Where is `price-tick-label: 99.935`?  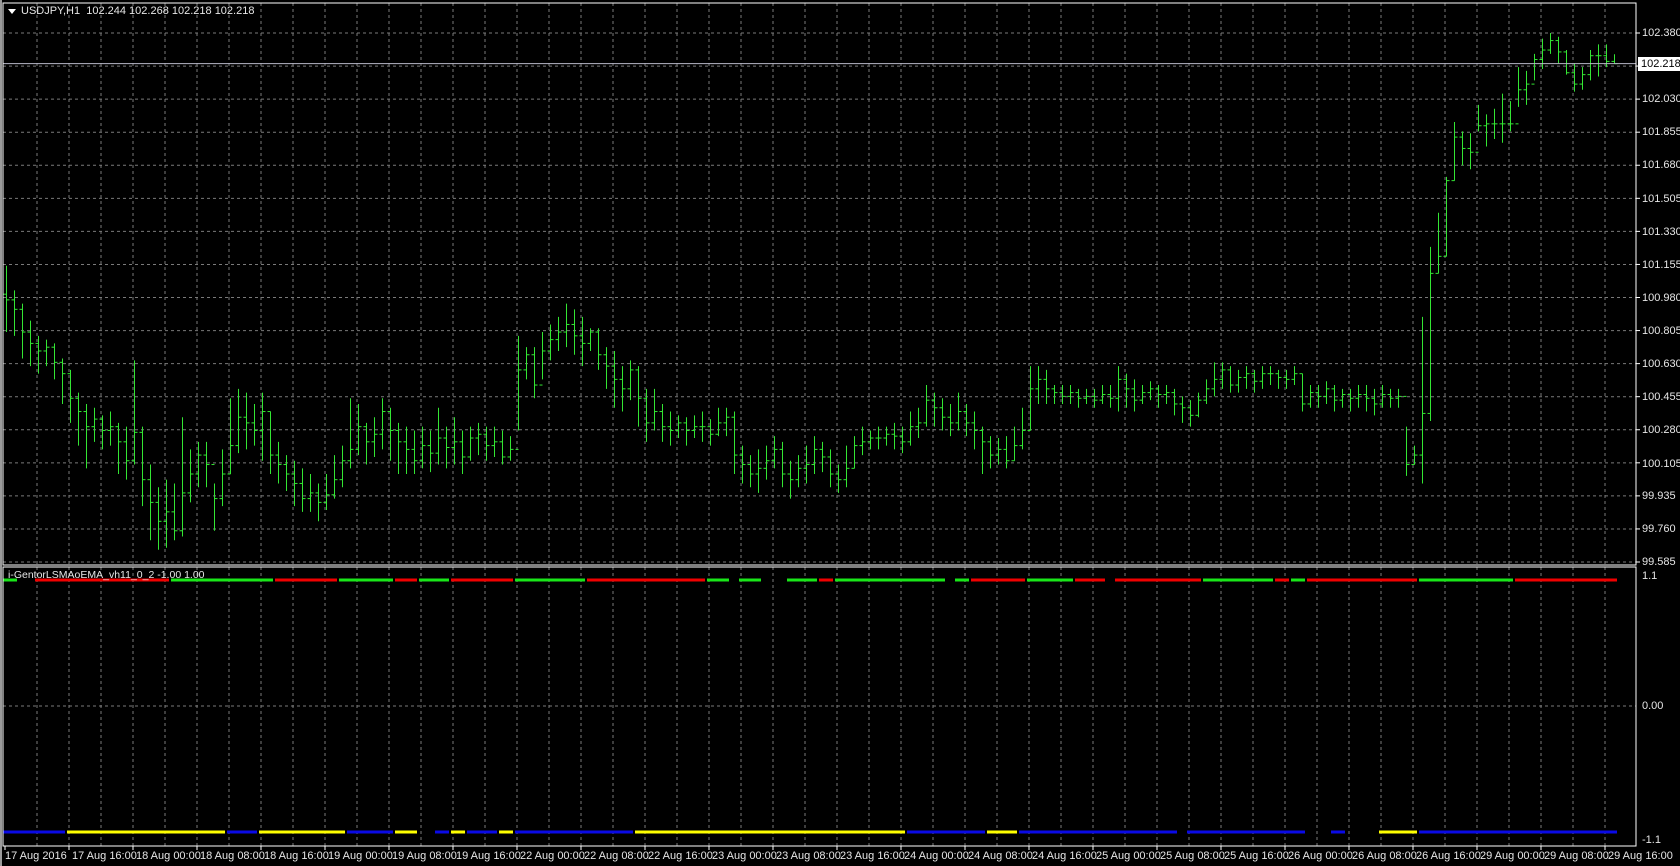
price-tick-label: 99.935 is located at coordinates (1659, 495).